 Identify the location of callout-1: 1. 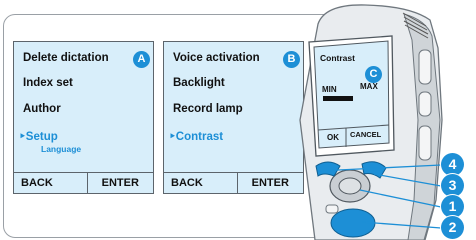
(452, 206).